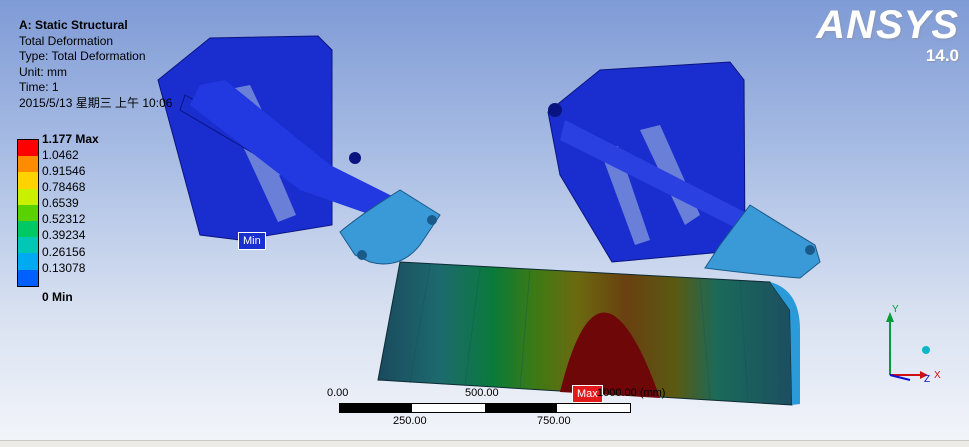 This screenshot has width=969, height=447. What do you see at coordinates (927, 379) in the screenshot?
I see `z-axis-label: Z` at bounding box center [927, 379].